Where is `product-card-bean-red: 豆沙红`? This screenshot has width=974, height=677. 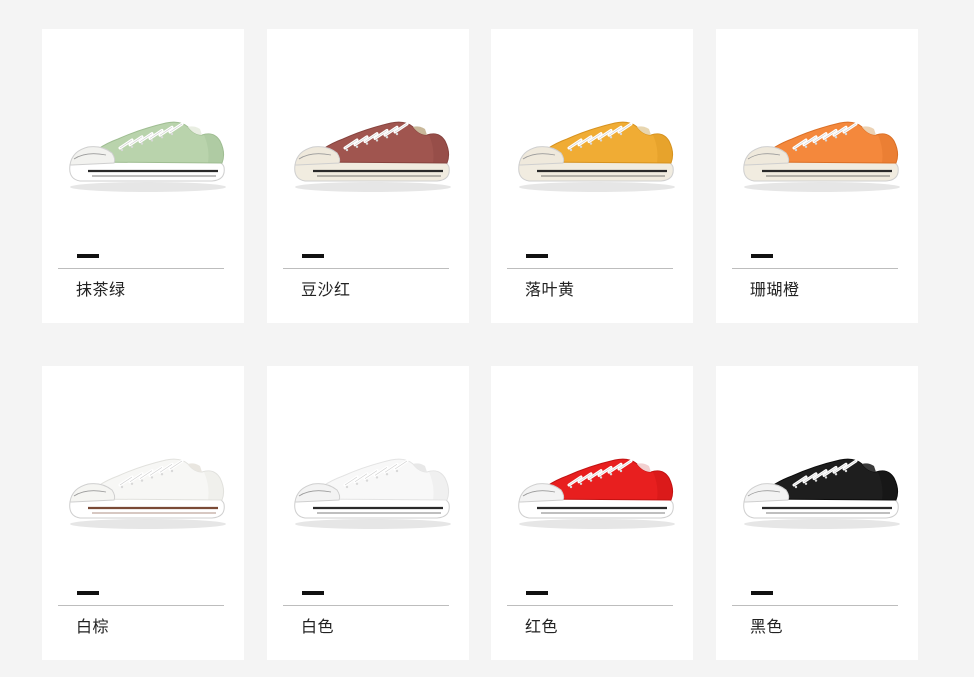
product-card-bean-red: 豆沙红 is located at coordinates (368, 176).